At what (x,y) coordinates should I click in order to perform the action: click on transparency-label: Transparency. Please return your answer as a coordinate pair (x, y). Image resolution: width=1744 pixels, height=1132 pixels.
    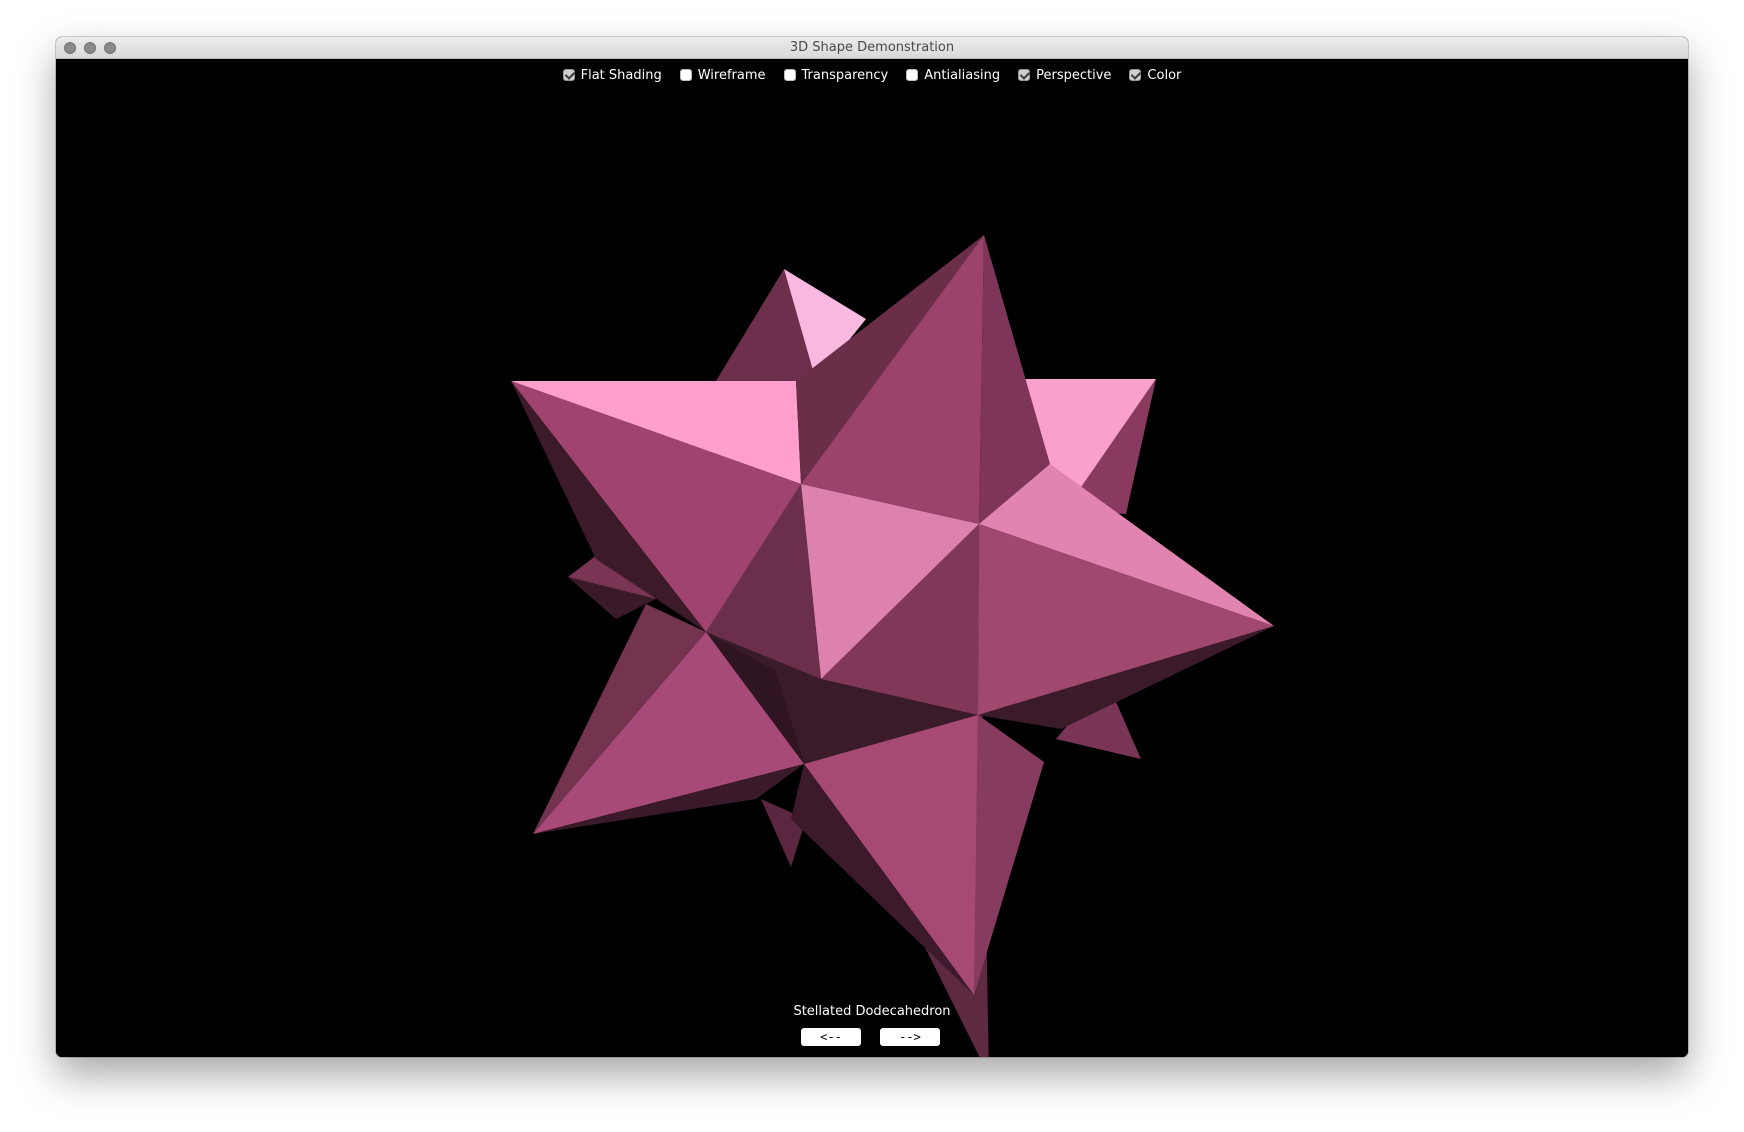
    Looking at the image, I should click on (845, 75).